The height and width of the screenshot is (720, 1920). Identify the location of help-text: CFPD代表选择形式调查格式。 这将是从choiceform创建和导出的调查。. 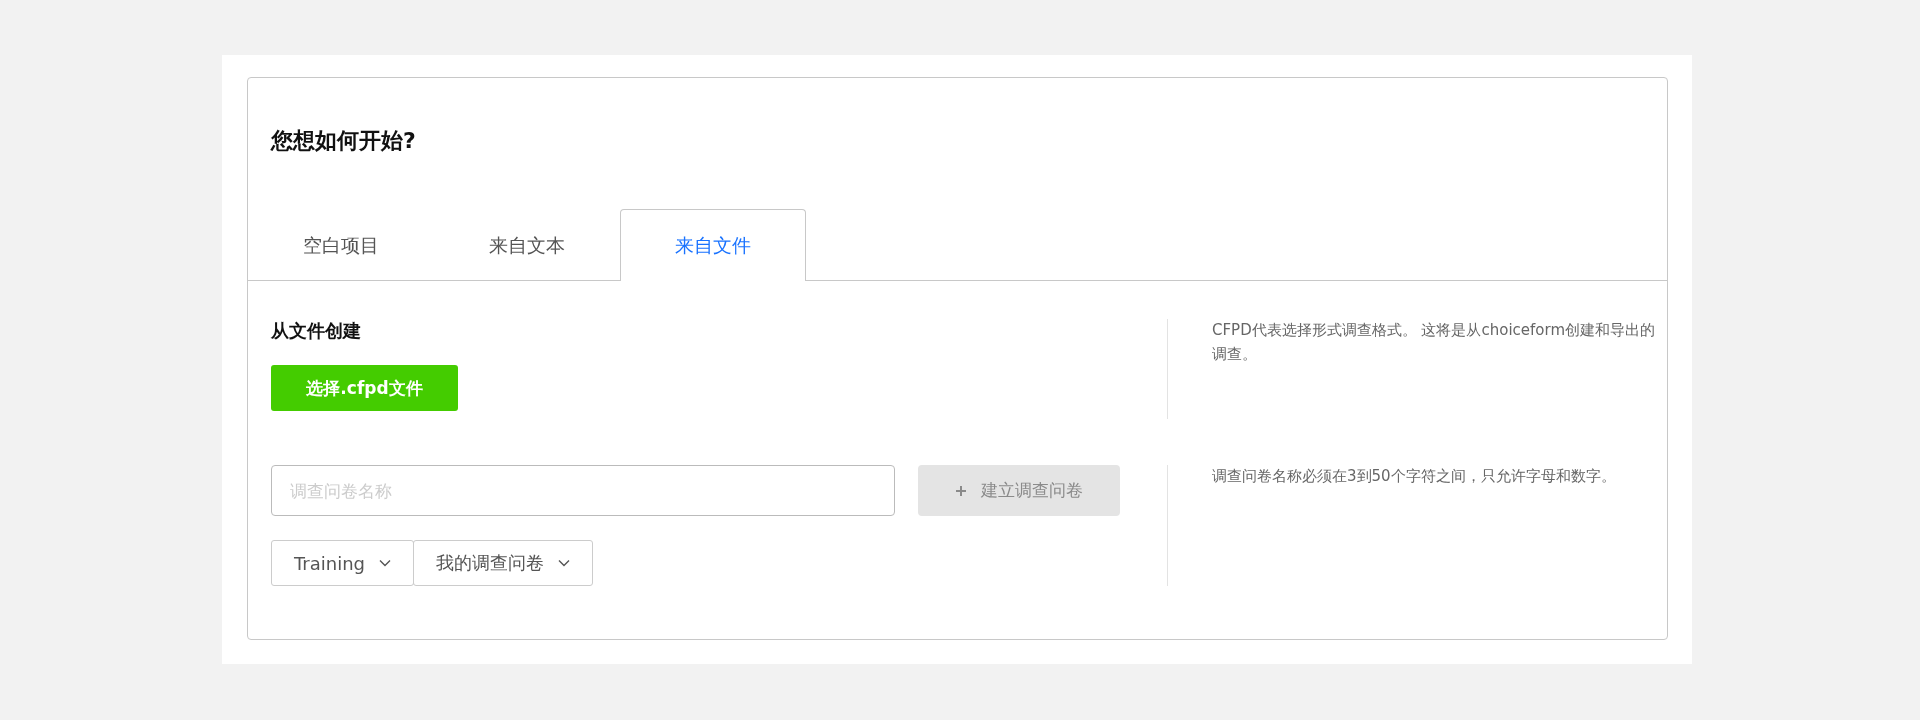
(1434, 342).